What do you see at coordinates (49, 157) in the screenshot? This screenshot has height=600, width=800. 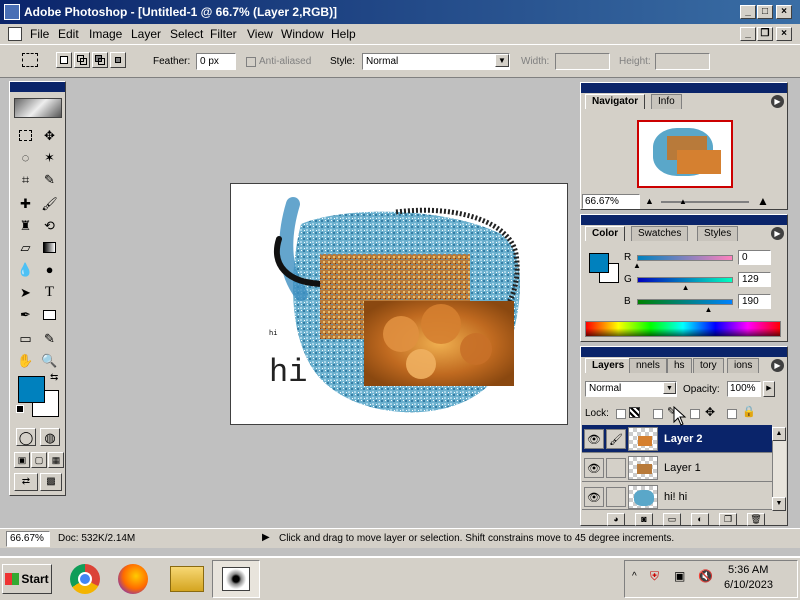 I see `magic-wand-tool-icon: ✶` at bounding box center [49, 157].